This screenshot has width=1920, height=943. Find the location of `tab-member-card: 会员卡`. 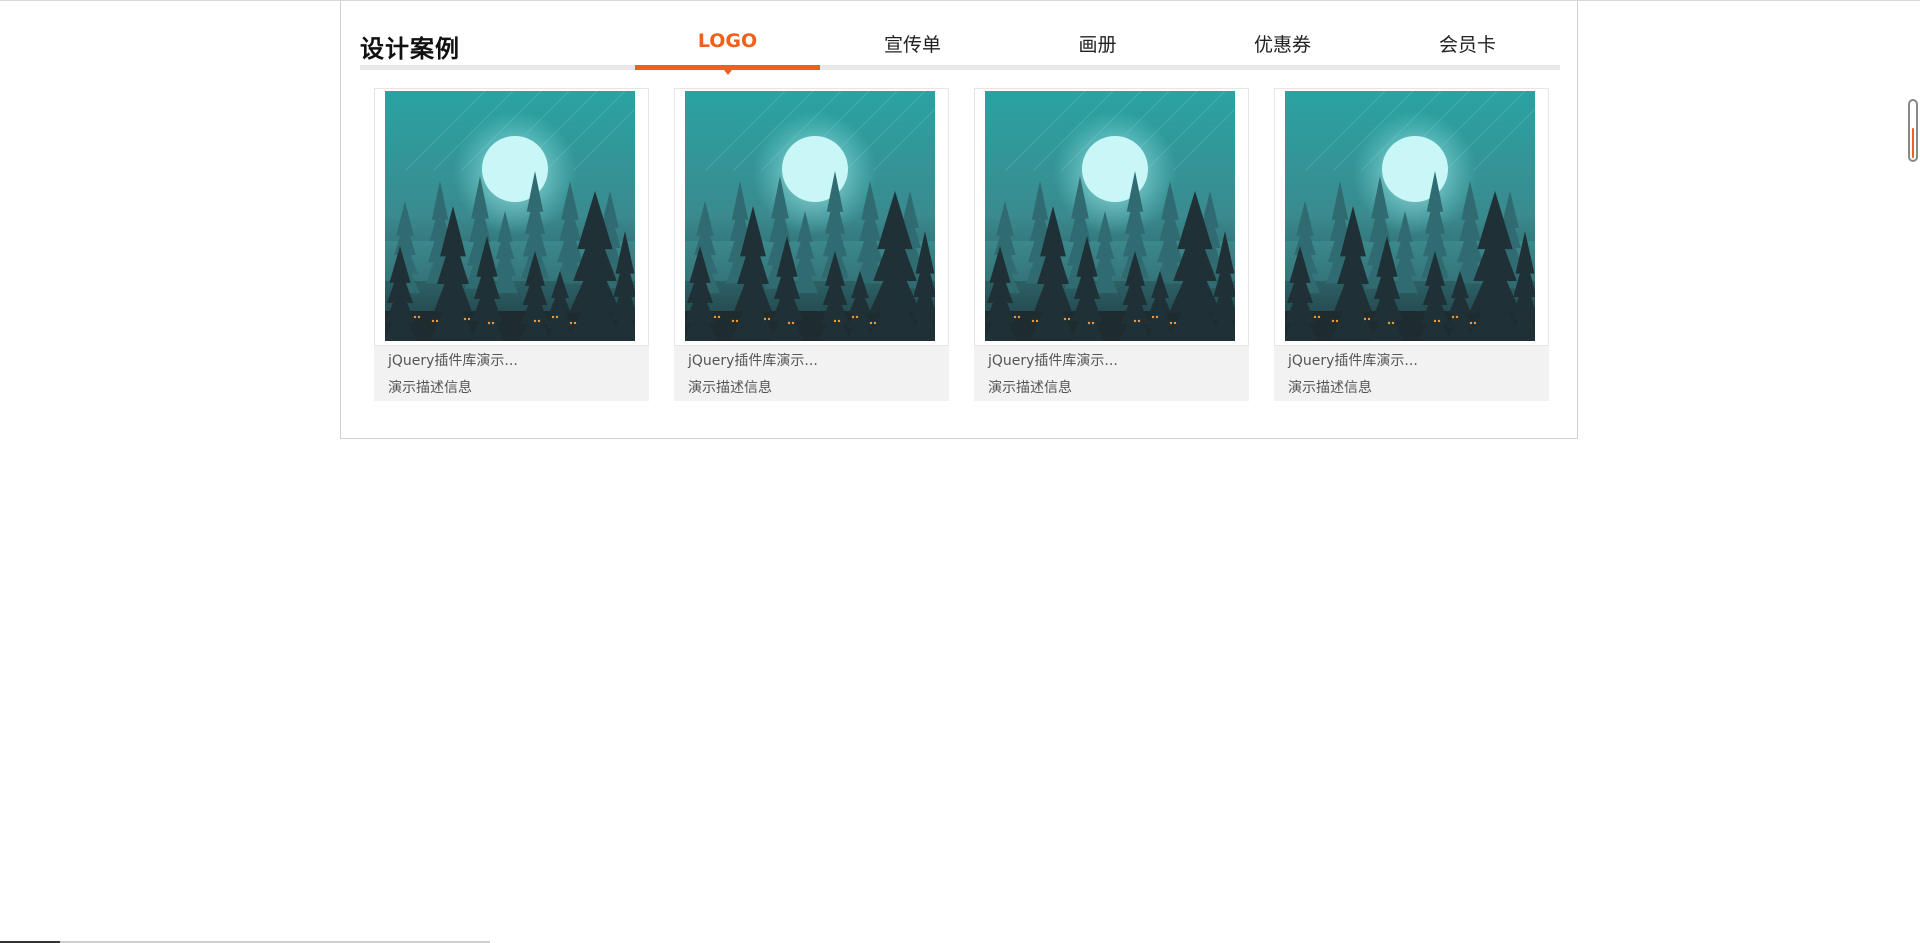

tab-member-card: 会员卡 is located at coordinates (1467, 35).